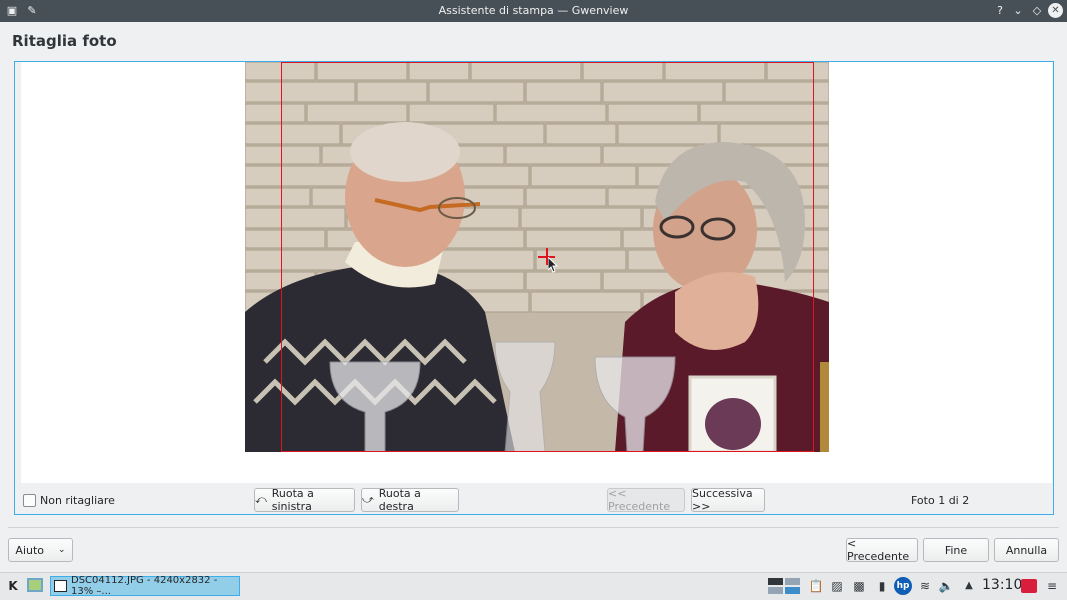  I want to click on help-button: Aiuto ⌄, so click(40, 550).